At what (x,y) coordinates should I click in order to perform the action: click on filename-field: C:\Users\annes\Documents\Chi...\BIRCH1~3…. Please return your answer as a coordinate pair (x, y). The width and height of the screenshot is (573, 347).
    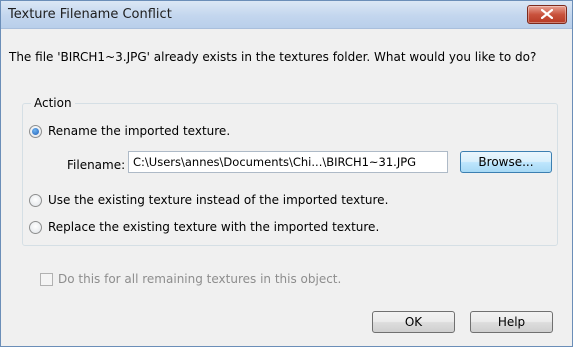
    Looking at the image, I should click on (288, 162).